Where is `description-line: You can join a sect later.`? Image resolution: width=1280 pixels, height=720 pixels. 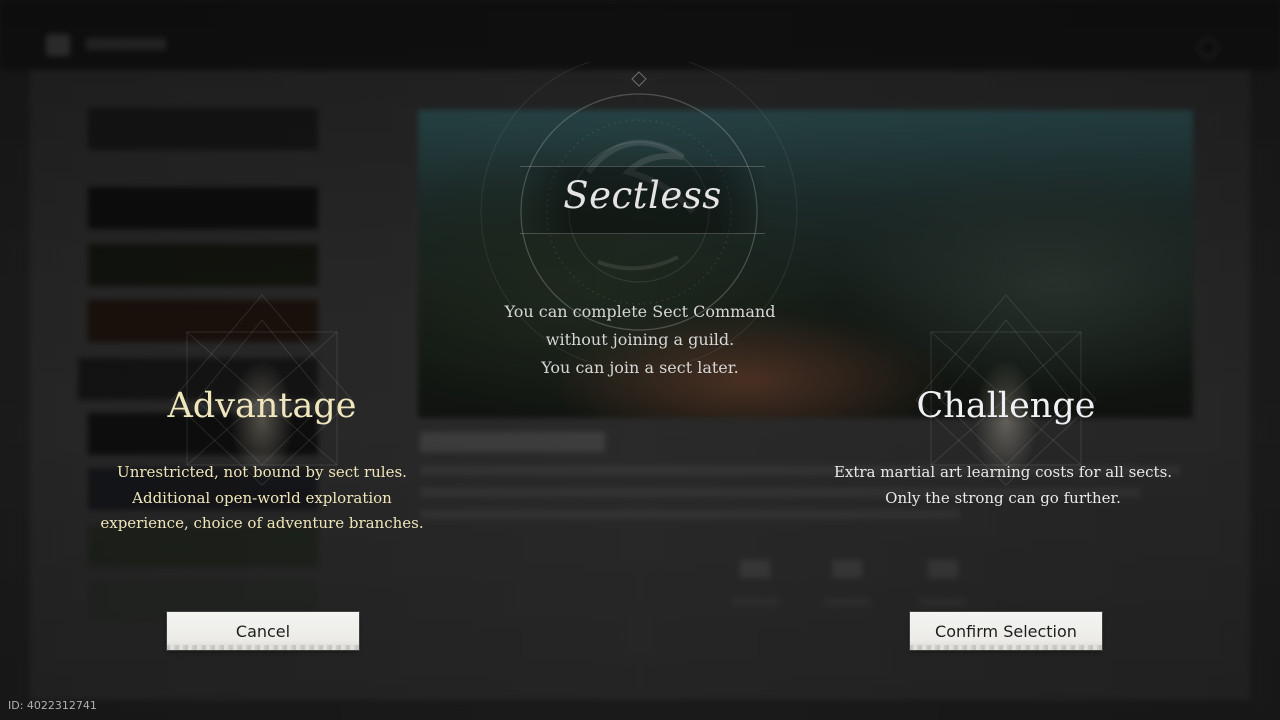
description-line: You can join a sect later. is located at coordinates (640, 367).